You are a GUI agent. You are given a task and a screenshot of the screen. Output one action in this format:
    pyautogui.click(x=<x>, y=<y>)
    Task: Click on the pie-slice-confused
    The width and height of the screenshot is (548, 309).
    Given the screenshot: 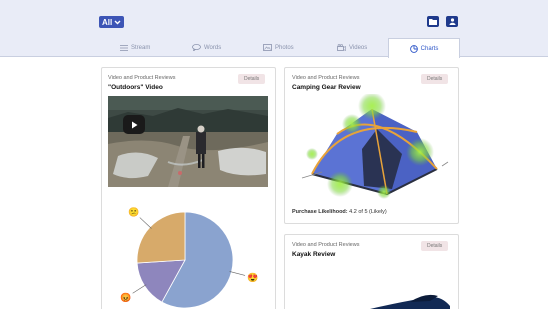 What is the action you would take?
    pyautogui.click(x=161, y=237)
    